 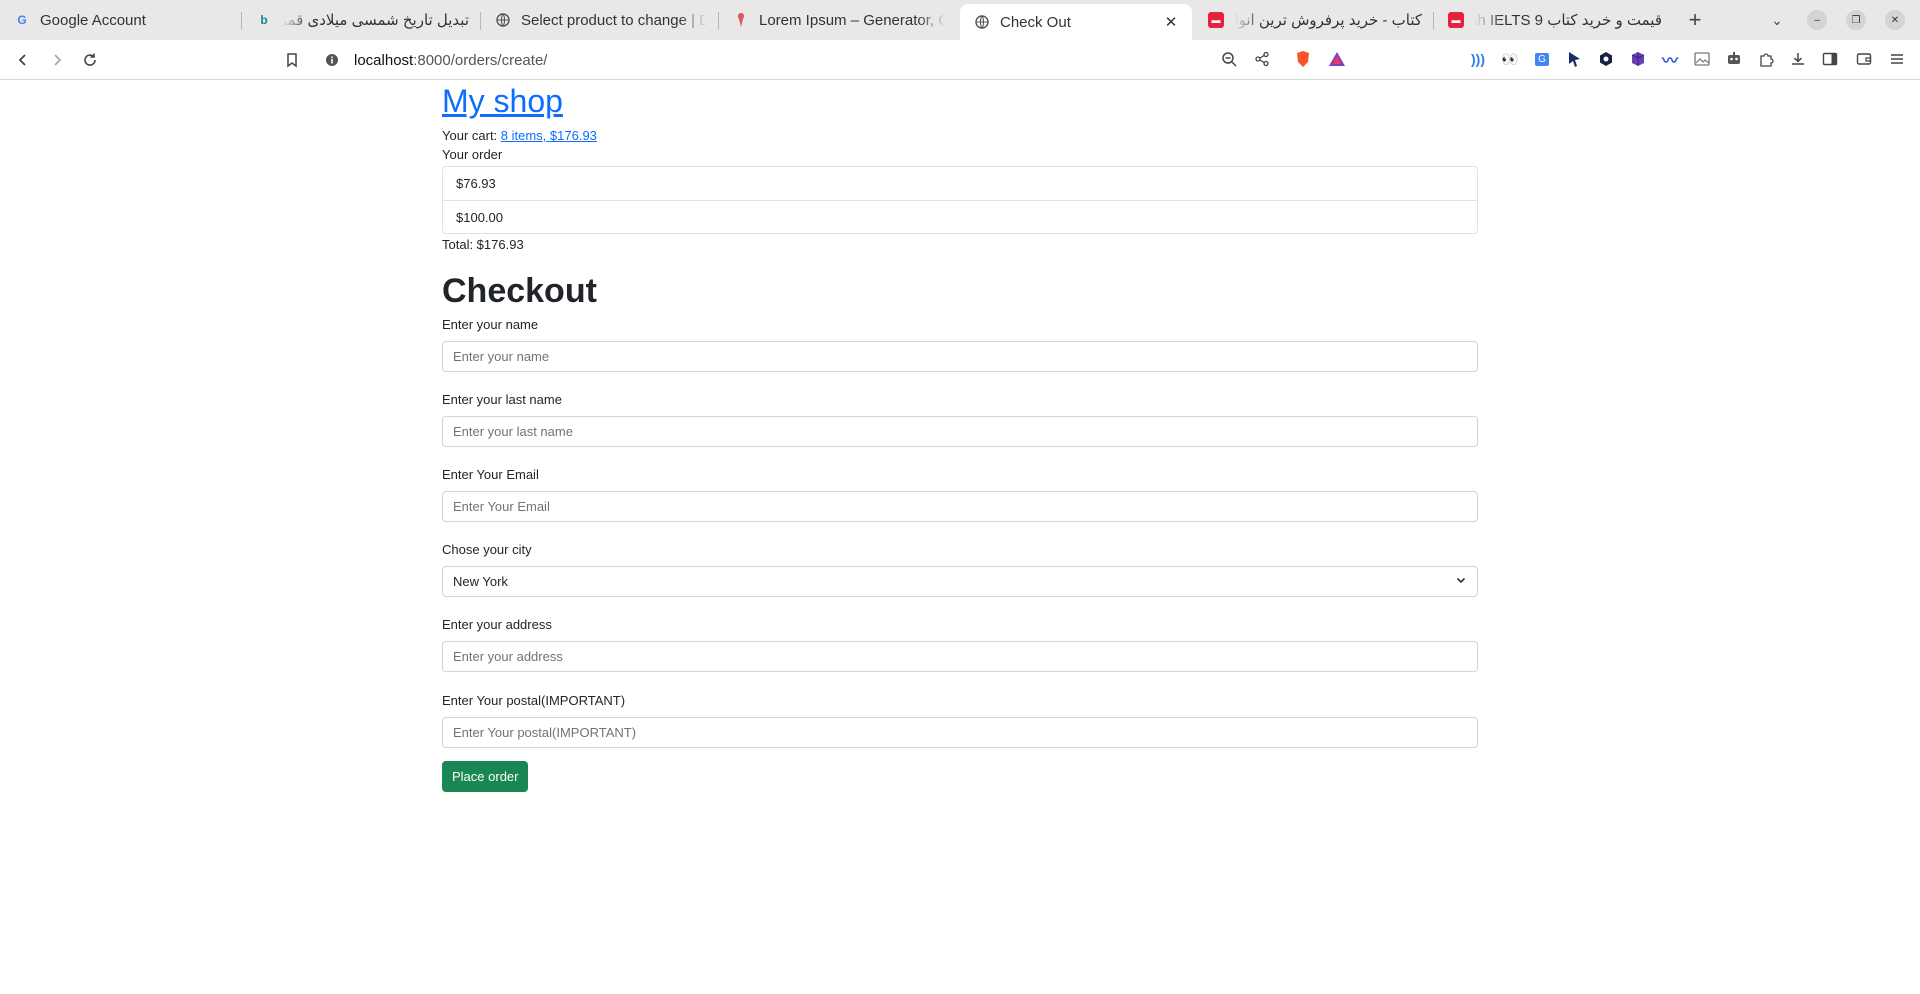 I want to click on address-field-group: Enter your address Enter your address, so click(x=960, y=644).